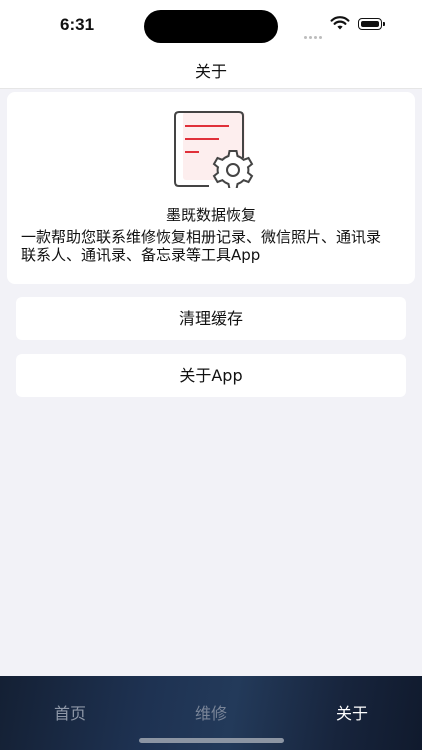 The width and height of the screenshot is (422, 750). What do you see at coordinates (340, 23) in the screenshot?
I see `wifi-icon` at bounding box center [340, 23].